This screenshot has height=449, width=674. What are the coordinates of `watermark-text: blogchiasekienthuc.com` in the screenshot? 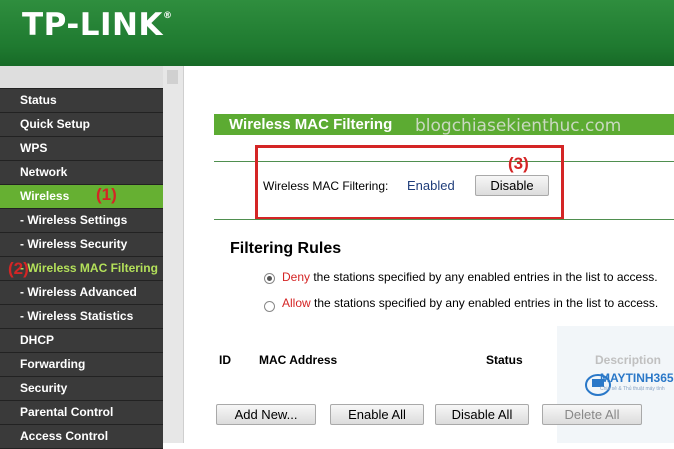 It's located at (518, 126).